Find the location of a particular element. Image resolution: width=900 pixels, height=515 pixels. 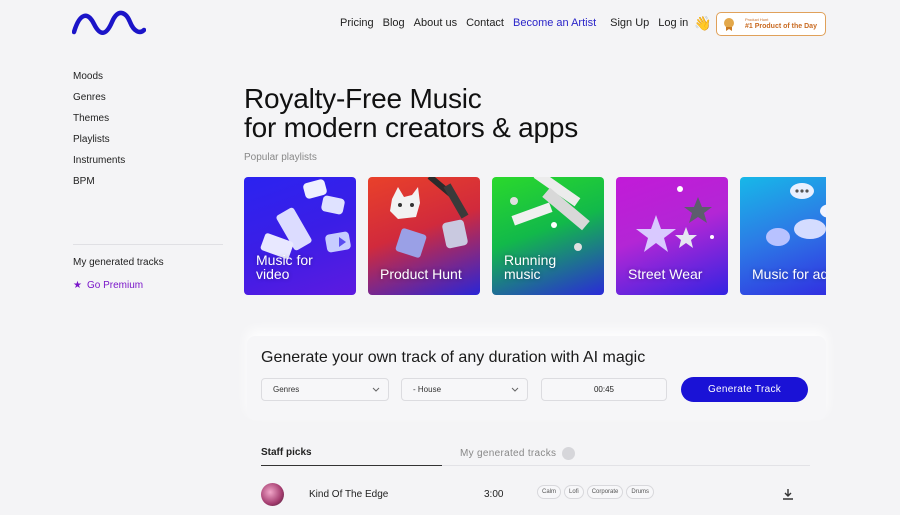

tag-chip: Drums is located at coordinates (640, 492).